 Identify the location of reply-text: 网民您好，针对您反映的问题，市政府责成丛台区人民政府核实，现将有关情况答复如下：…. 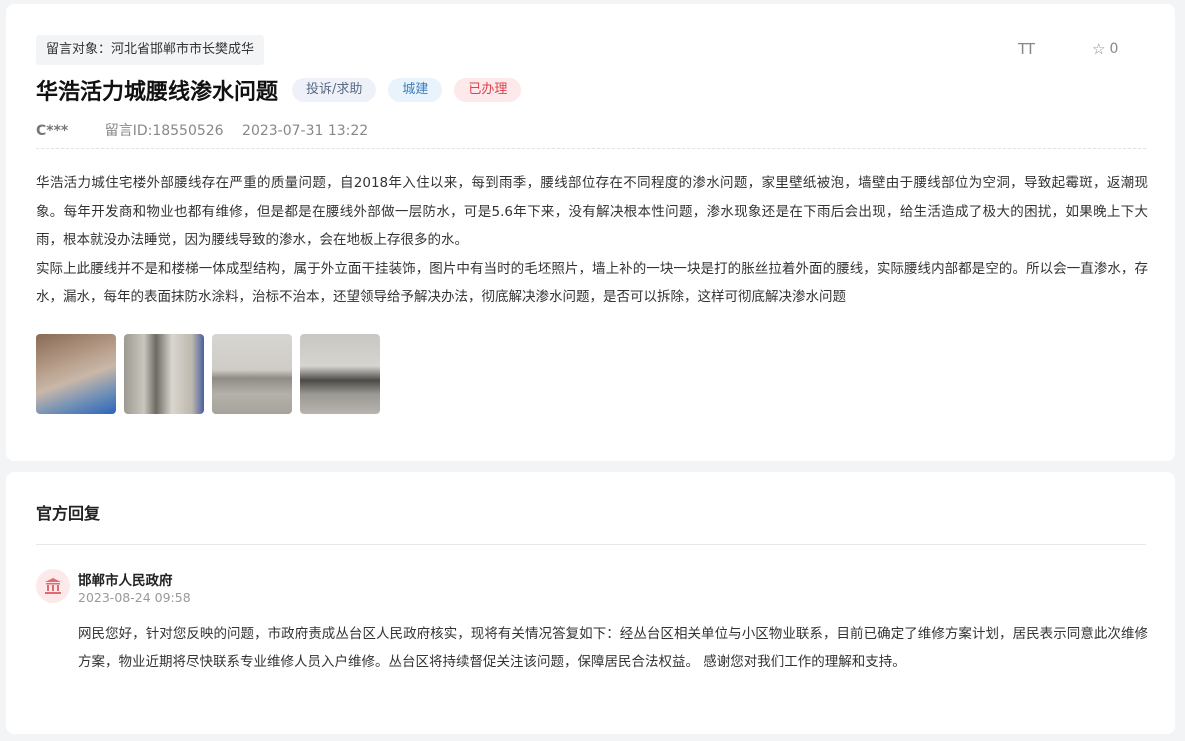
(613, 648).